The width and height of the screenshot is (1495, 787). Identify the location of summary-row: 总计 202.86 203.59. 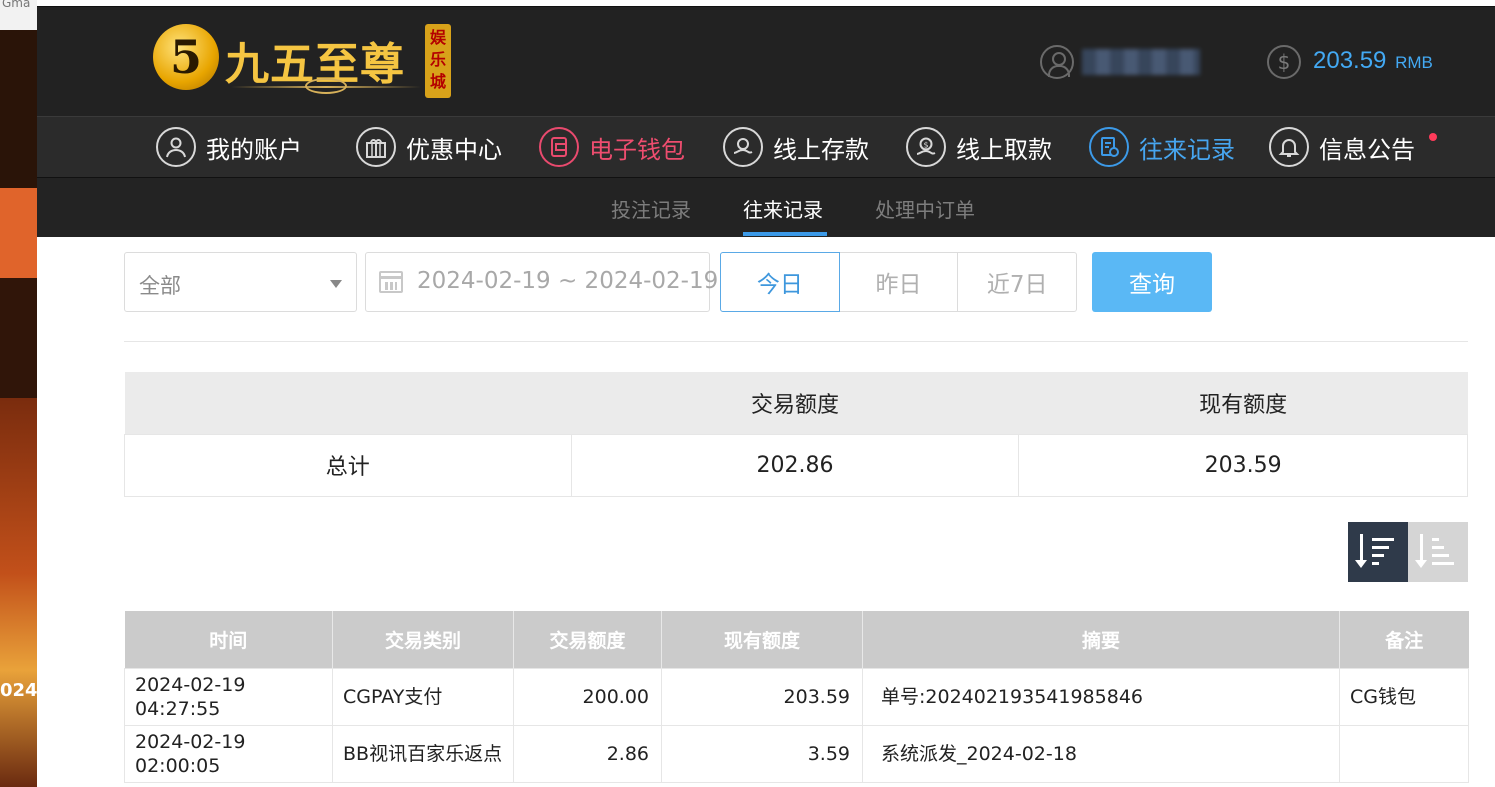
(796, 465).